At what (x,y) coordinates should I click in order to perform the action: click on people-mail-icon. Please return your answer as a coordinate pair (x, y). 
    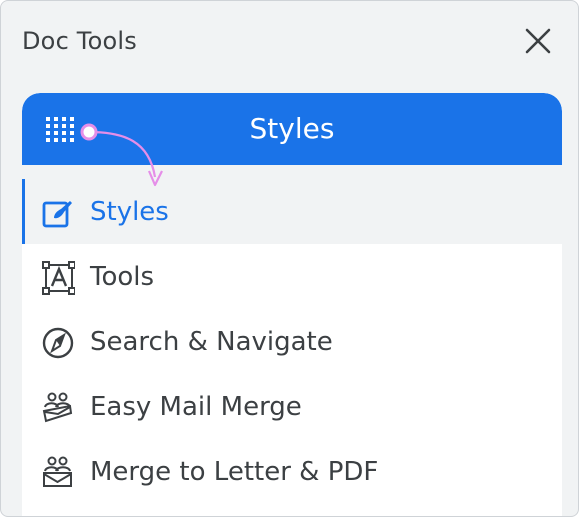
    Looking at the image, I should click on (57, 407).